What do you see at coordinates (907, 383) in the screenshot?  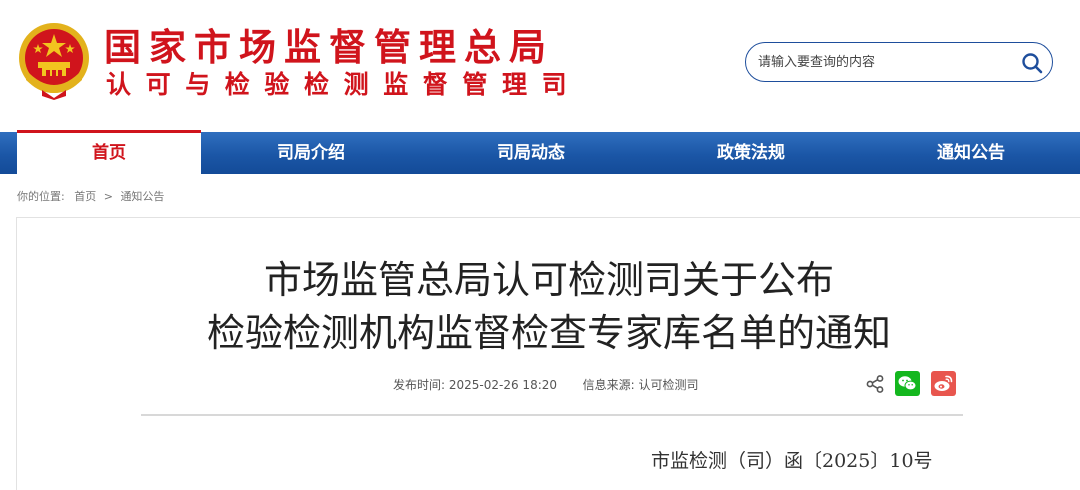 I see `wechat-icon` at bounding box center [907, 383].